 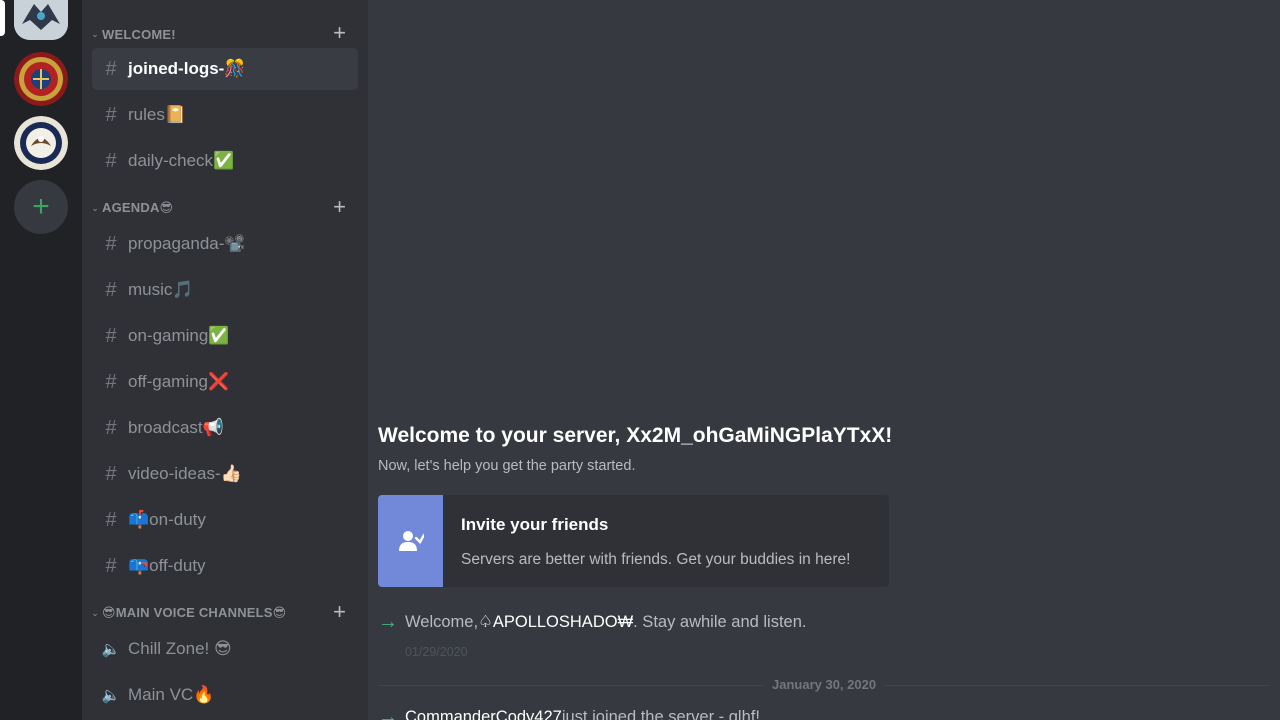 I want to click on server-rail: +, so click(x=41, y=360).